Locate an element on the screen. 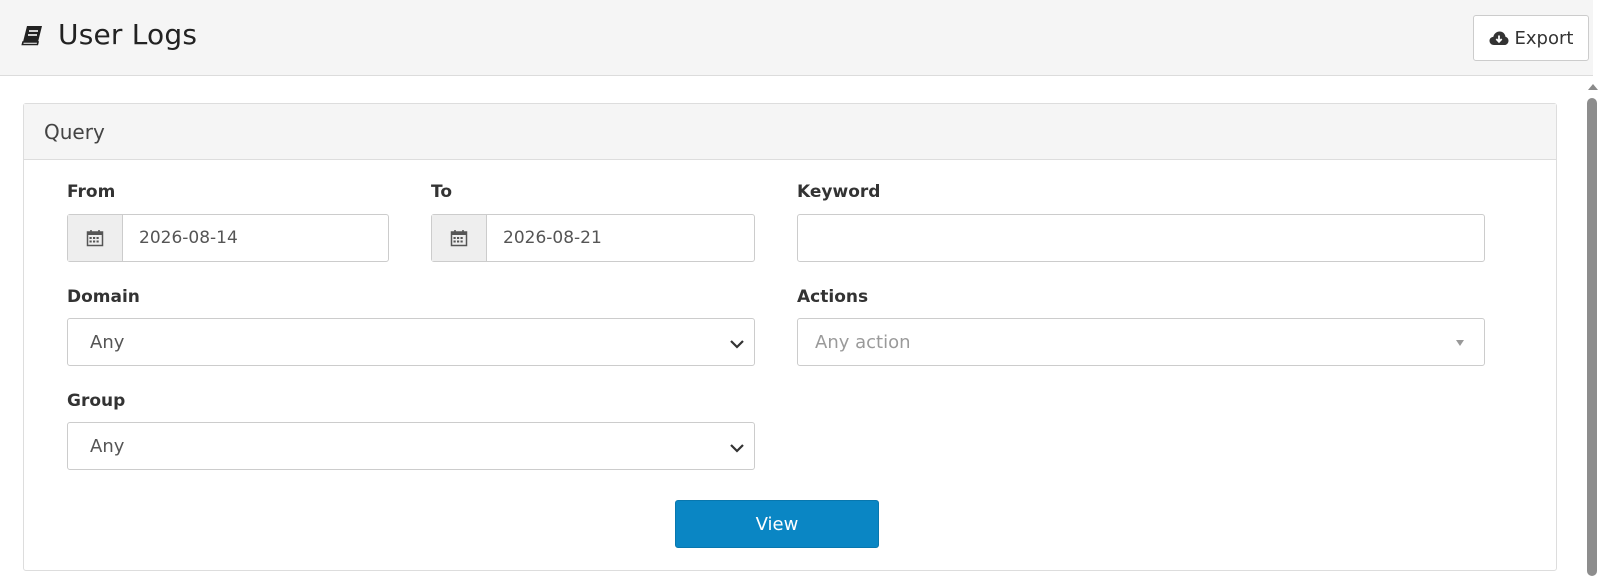 The width and height of the screenshot is (1600, 576). actions-placeholder: Any action is located at coordinates (863, 342).